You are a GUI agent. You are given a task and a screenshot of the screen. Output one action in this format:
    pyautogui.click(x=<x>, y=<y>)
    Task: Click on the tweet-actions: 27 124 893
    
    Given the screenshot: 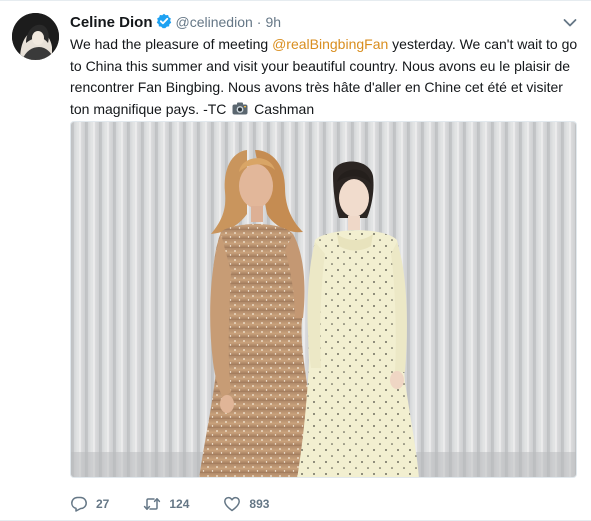 What is the action you would take?
    pyautogui.click(x=186, y=504)
    